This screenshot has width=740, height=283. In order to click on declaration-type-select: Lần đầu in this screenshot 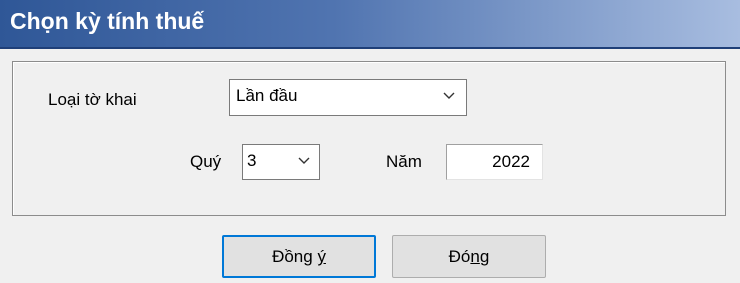, I will do `click(348, 97)`.